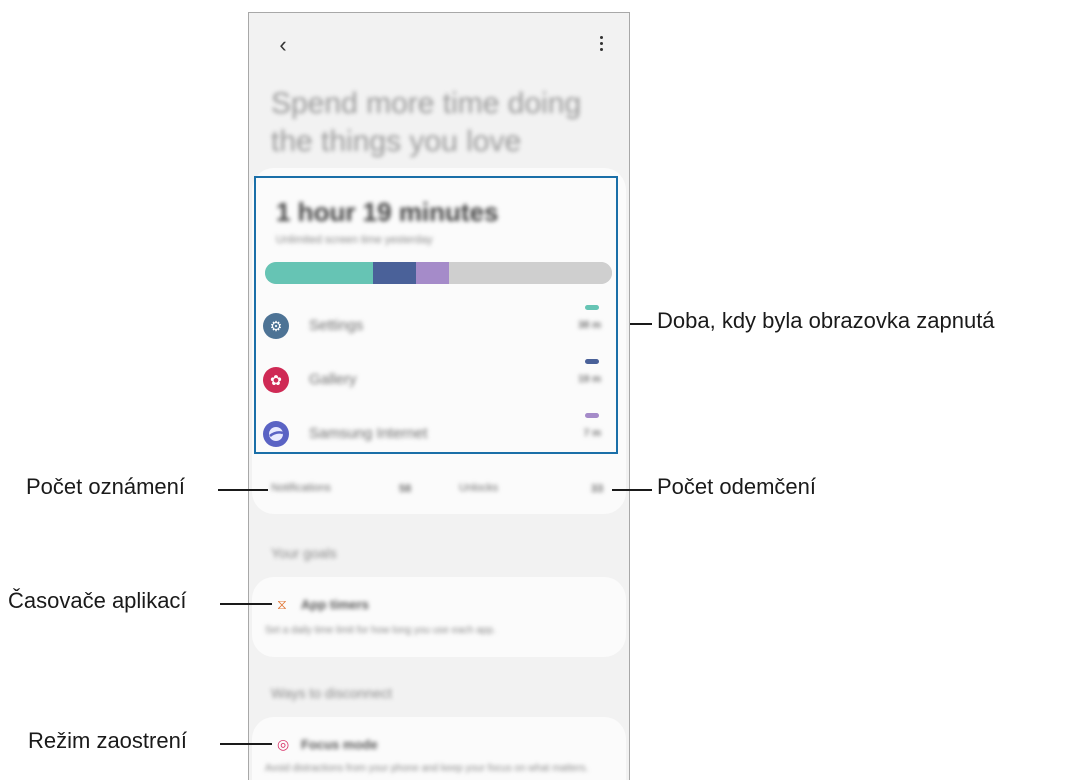 This screenshot has width=1068, height=780. What do you see at coordinates (283, 744) in the screenshot?
I see `target-icon: ◎` at bounding box center [283, 744].